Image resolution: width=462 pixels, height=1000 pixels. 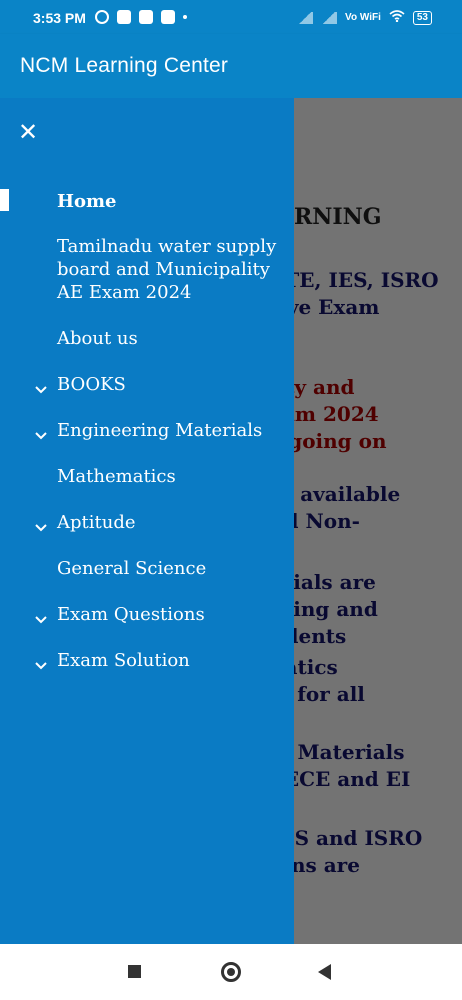 What do you see at coordinates (91, 384) in the screenshot?
I see `drawer-item-label: BOOKS` at bounding box center [91, 384].